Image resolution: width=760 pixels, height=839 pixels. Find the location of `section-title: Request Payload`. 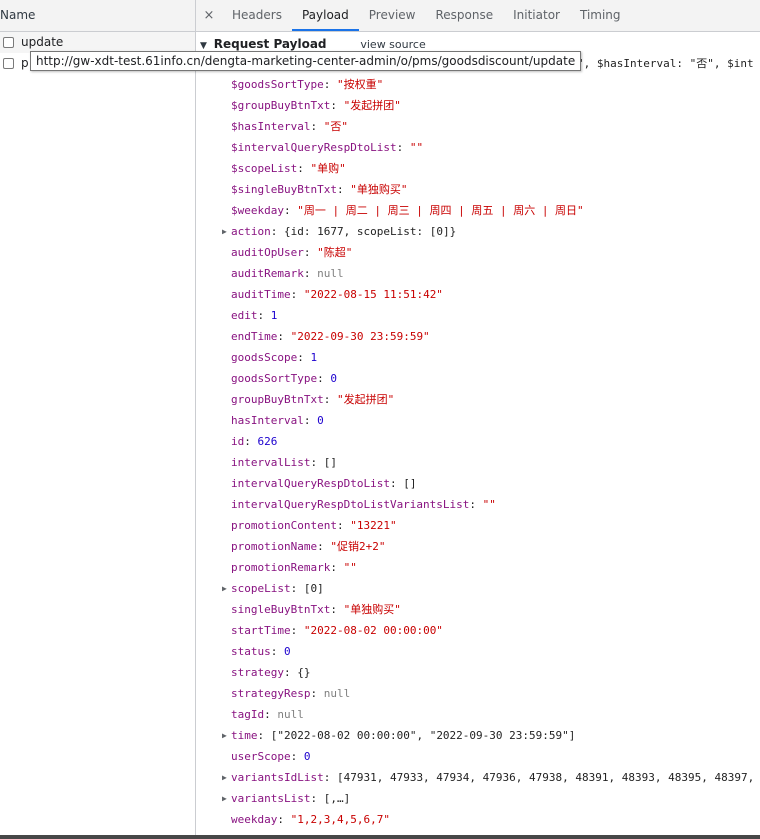

section-title: Request Payload is located at coordinates (270, 44).